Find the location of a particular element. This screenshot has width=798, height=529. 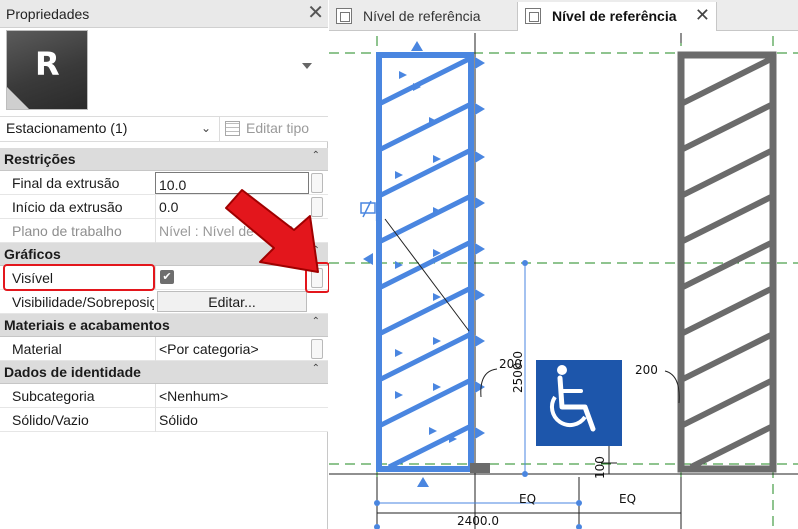

category-label: Dados de identidade is located at coordinates (72, 372).